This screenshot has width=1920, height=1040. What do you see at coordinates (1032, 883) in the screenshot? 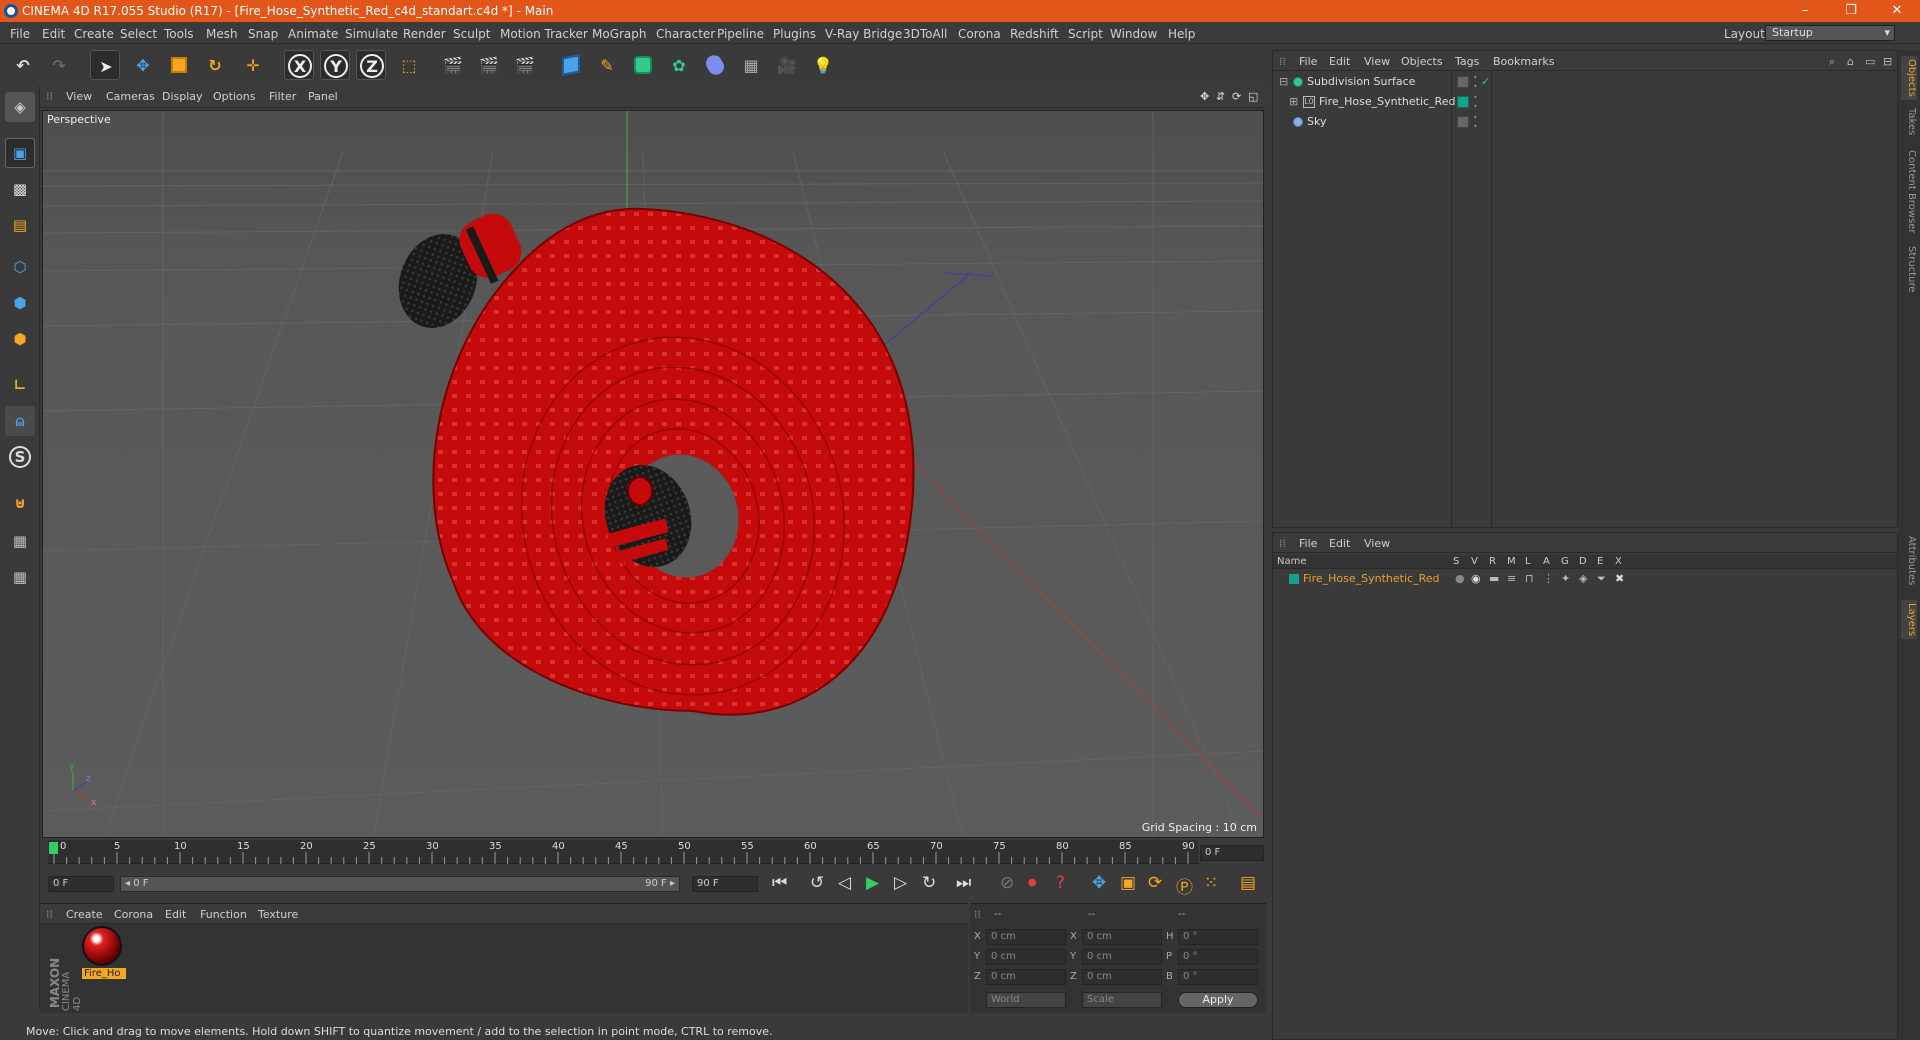
I see `autokey-icon: ⏺` at bounding box center [1032, 883].